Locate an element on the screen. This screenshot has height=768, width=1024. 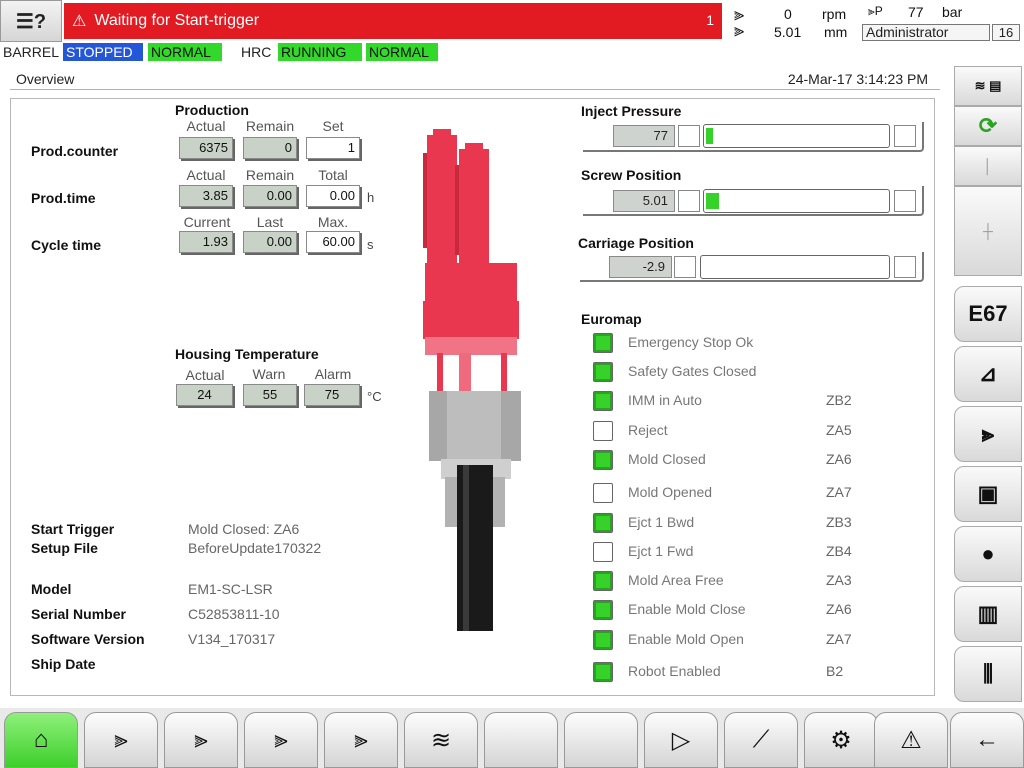
serial-value: C52853811-10 is located at coordinates (234, 614).